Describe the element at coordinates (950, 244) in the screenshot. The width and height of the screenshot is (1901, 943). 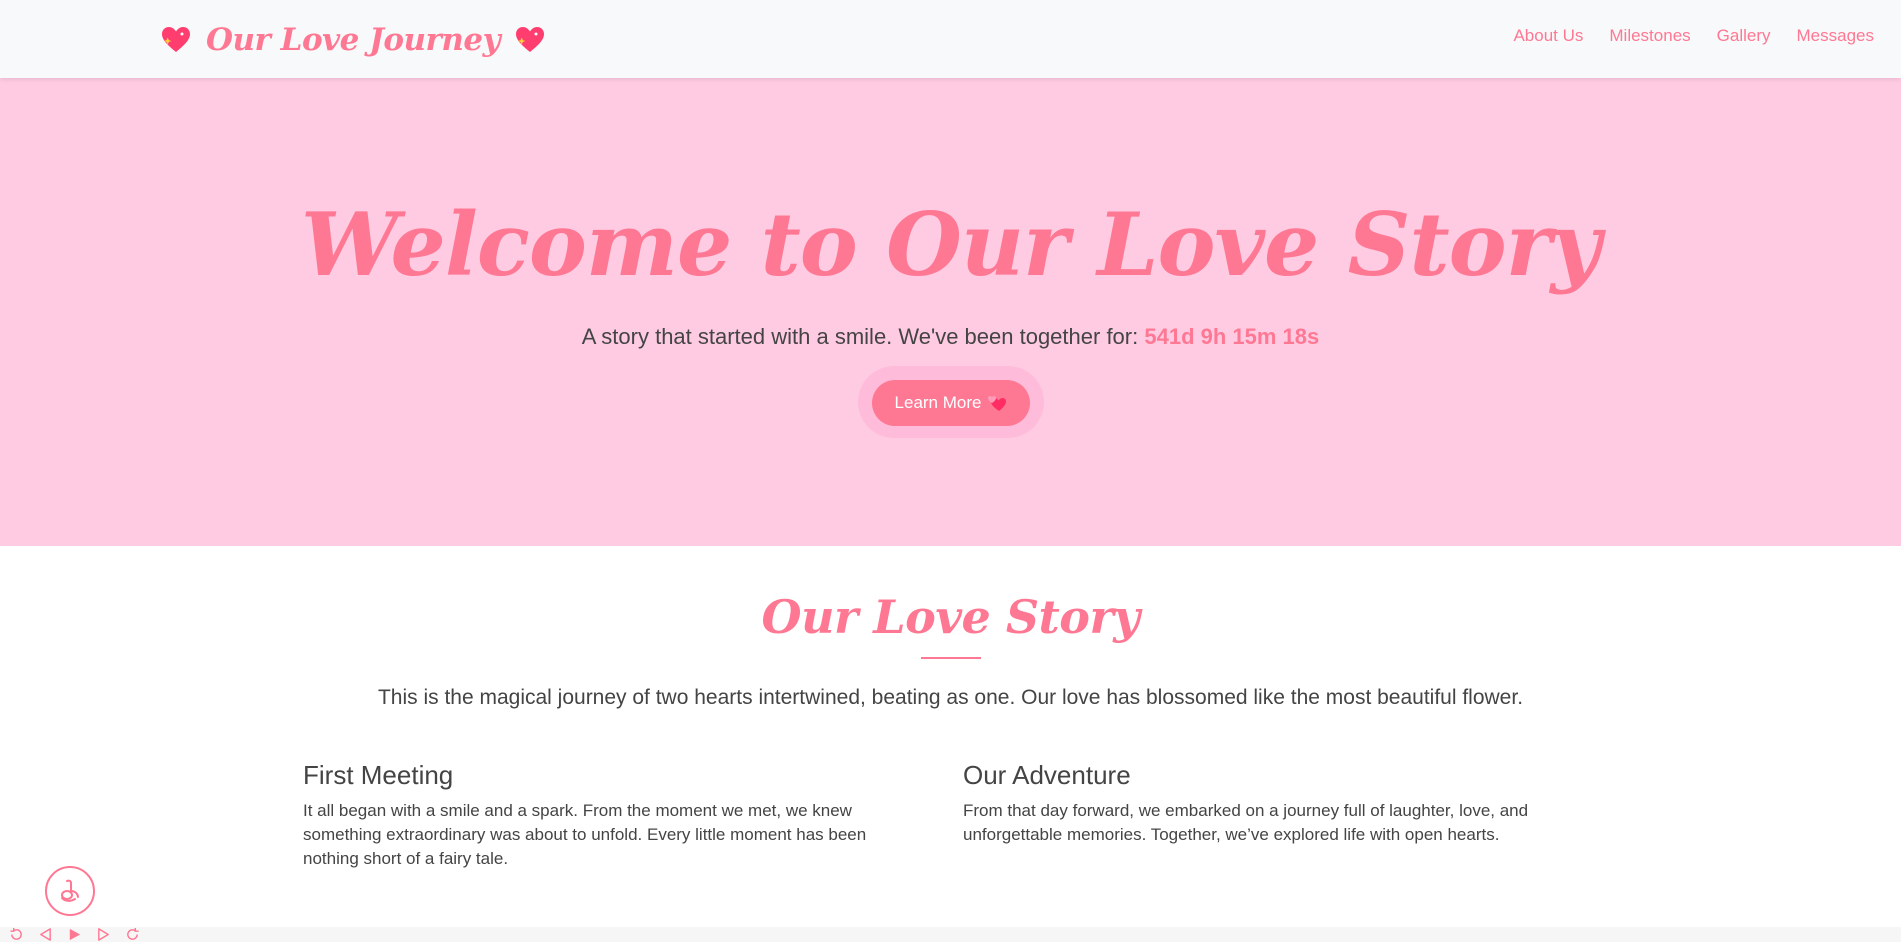
I see `hero-title: Welcome to Our Love Story` at that location.